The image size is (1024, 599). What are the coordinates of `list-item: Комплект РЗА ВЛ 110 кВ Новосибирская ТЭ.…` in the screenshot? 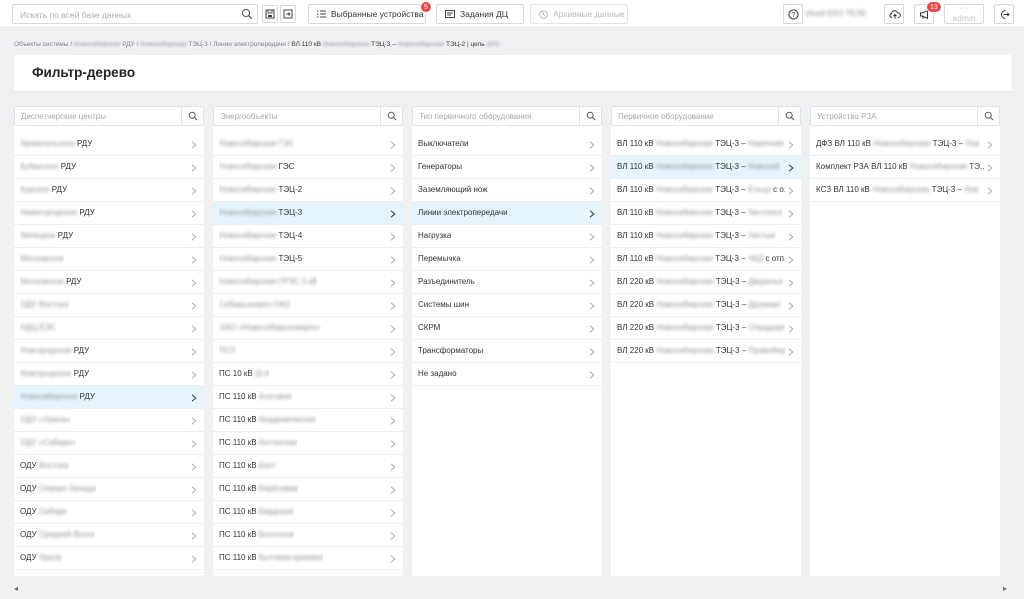 It's located at (905, 167).